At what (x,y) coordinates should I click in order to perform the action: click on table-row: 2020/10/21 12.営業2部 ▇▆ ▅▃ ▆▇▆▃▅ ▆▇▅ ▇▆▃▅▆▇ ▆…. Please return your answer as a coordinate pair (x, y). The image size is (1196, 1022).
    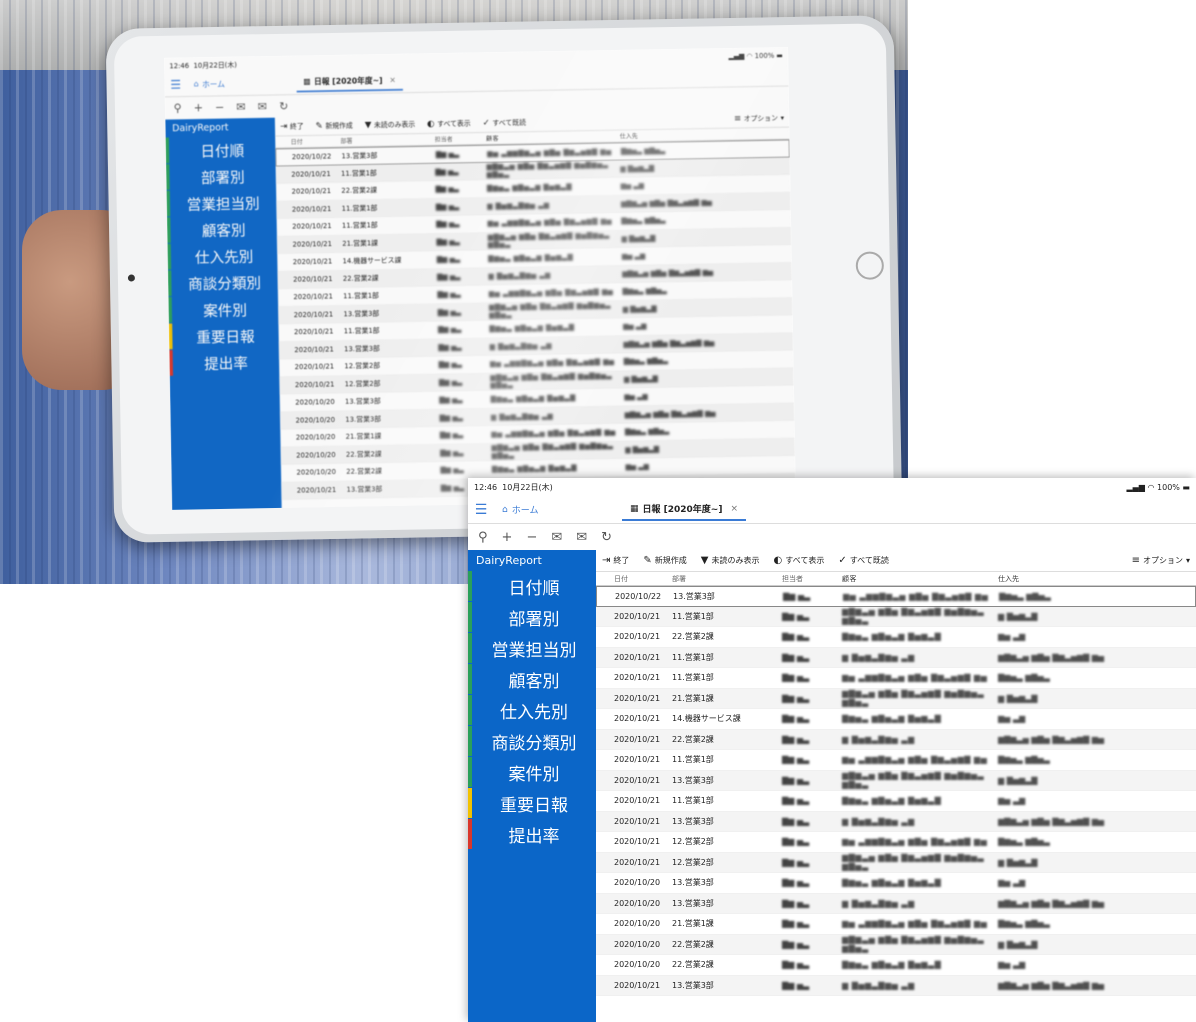
    Looking at the image, I should click on (896, 862).